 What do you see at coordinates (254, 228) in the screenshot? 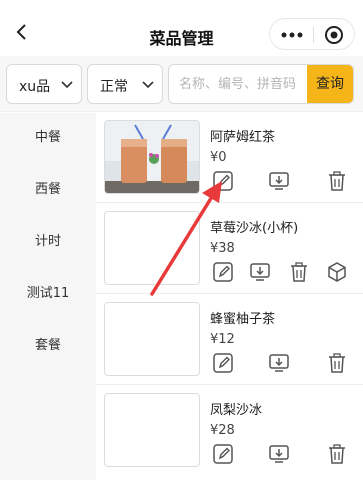
I see `product-name: 草莓沙冰(小杯)` at bounding box center [254, 228].